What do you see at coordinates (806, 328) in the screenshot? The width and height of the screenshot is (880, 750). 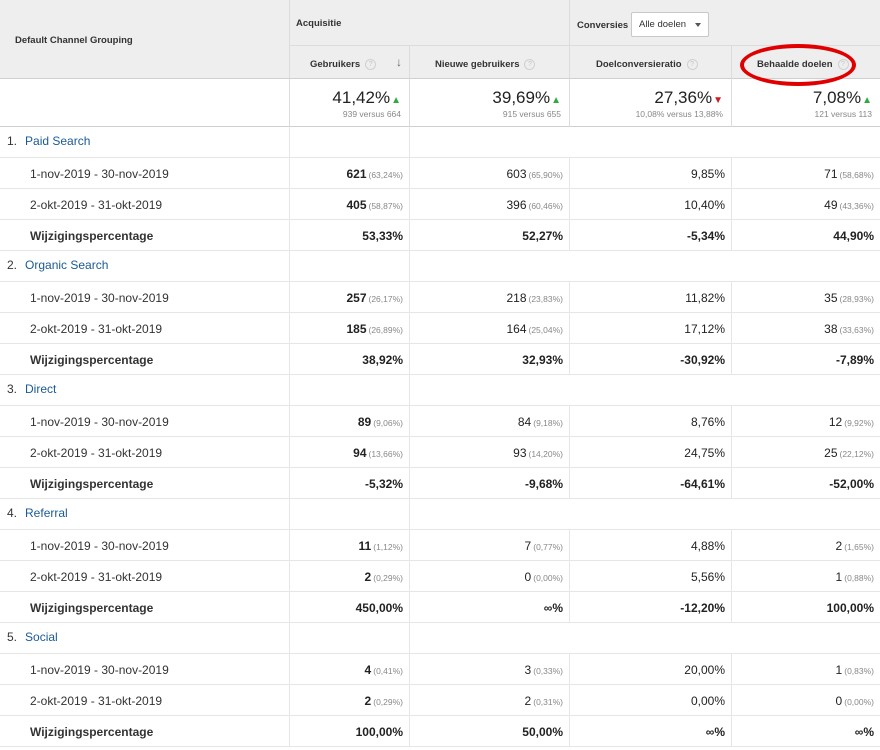 I see `metric-cell: 38 (33,63%)` at bounding box center [806, 328].